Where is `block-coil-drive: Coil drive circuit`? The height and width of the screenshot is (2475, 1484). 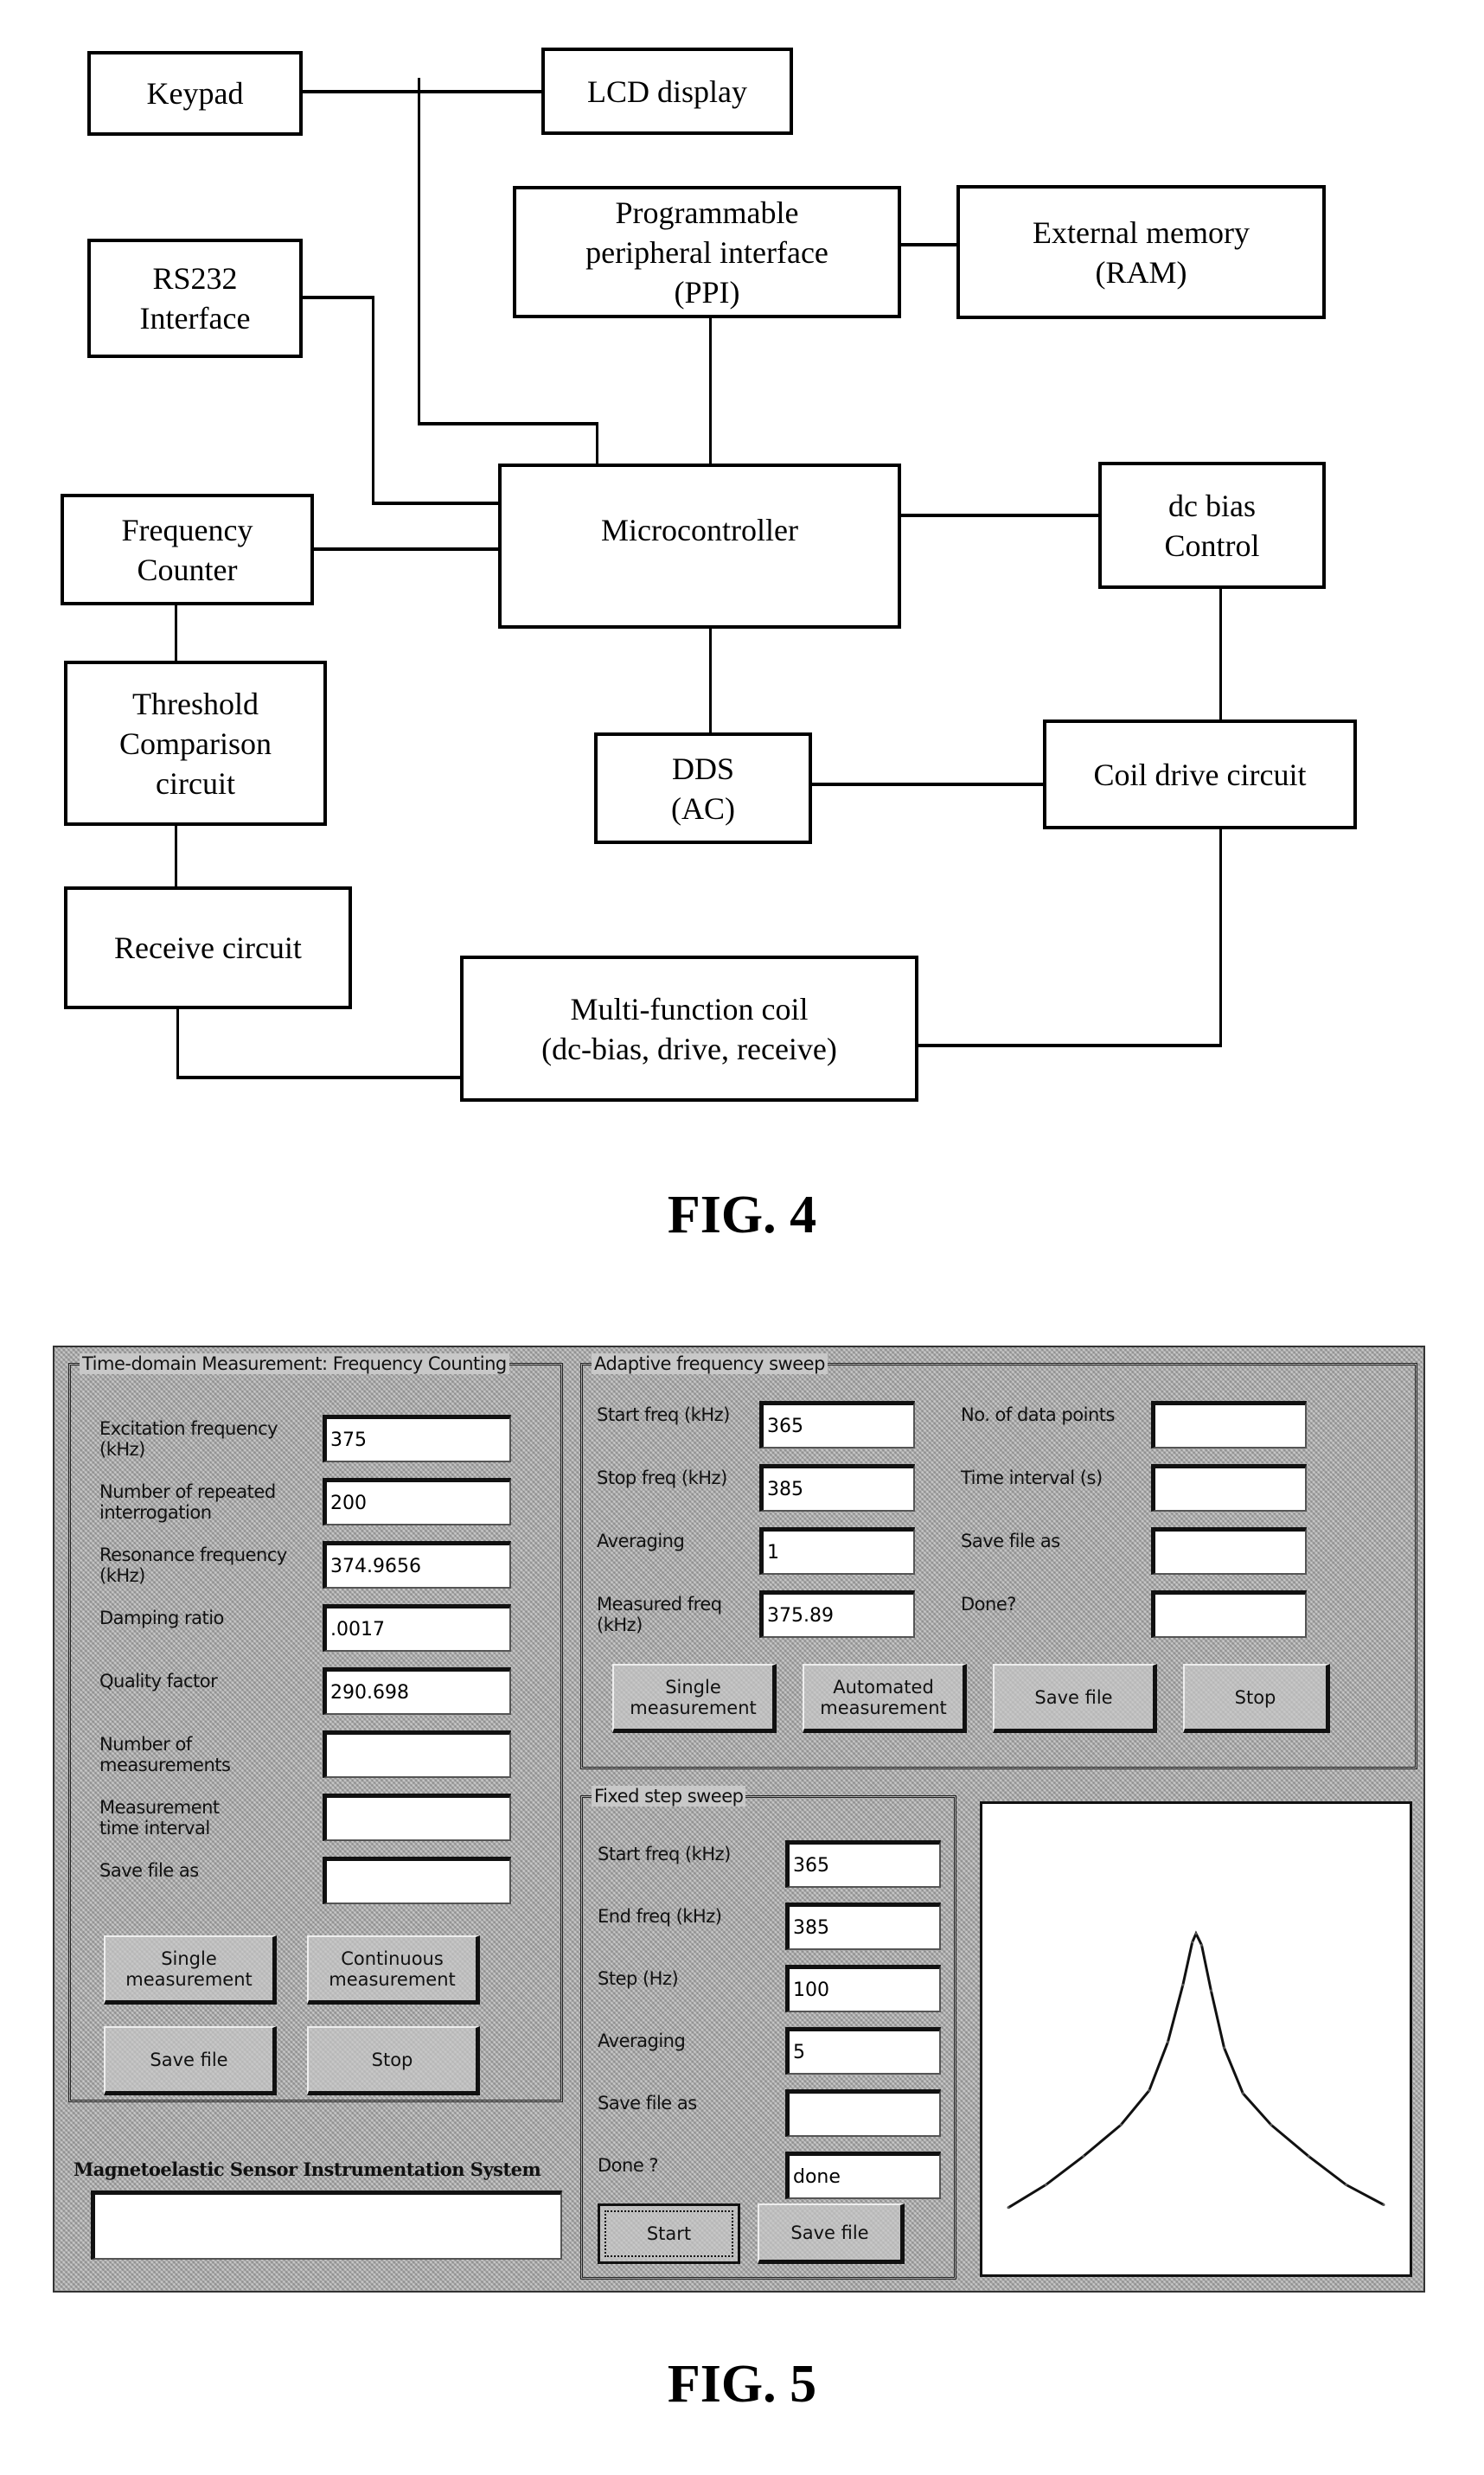
block-coil-drive: Coil drive circuit is located at coordinates (1200, 774).